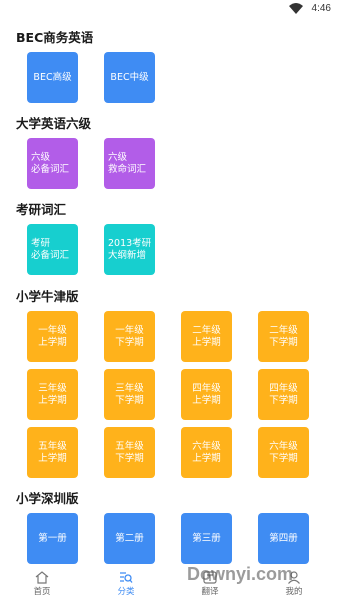 This screenshot has width=337, height=600. I want to click on nav-item-home: 首页, so click(42, 584).